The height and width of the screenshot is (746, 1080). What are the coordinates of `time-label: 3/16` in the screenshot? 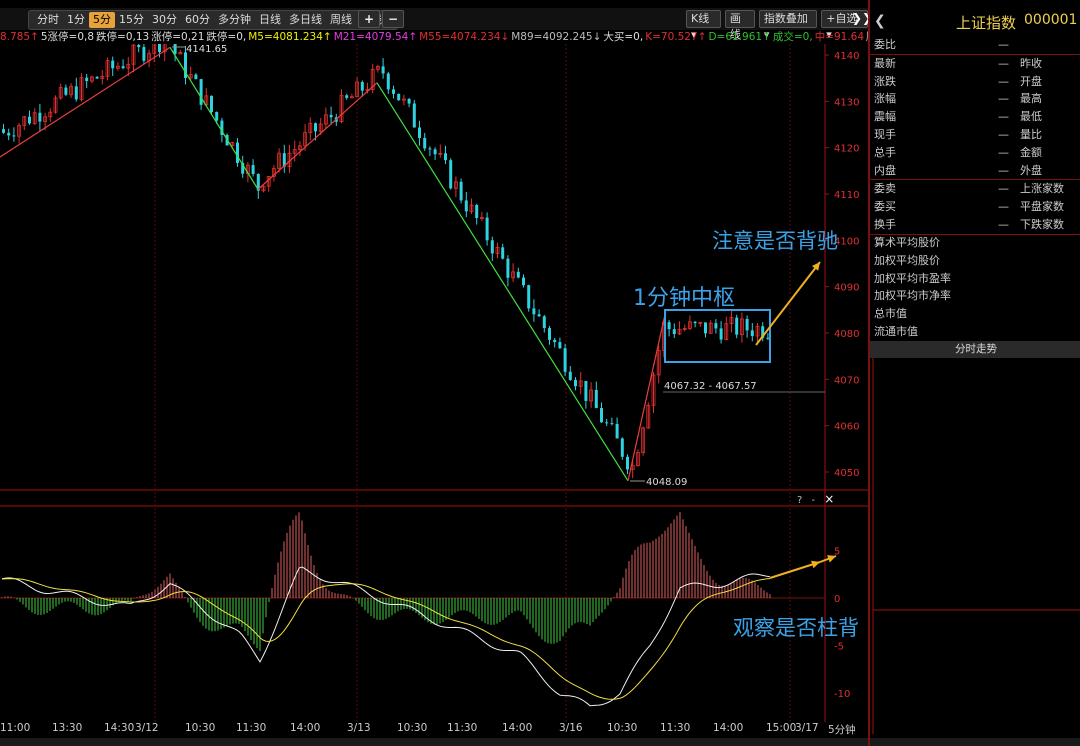 It's located at (571, 728).